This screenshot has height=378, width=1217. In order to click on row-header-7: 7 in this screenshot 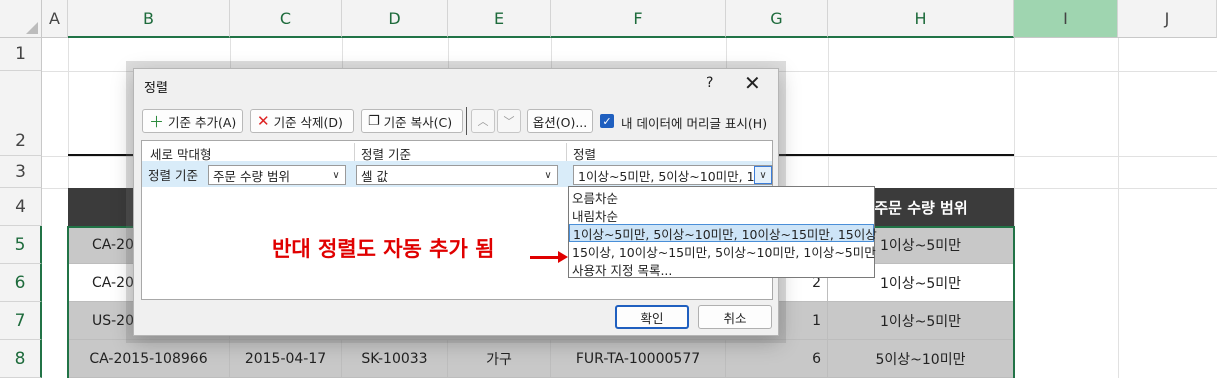, I will do `click(21, 321)`.